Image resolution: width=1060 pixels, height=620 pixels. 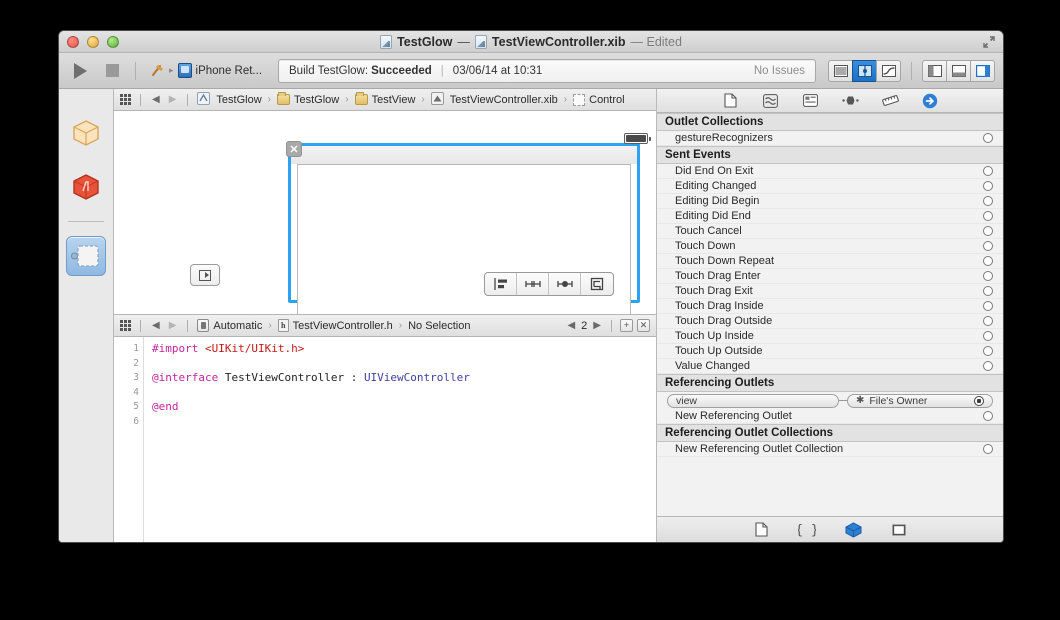 What do you see at coordinates (830, 201) in the screenshot?
I see `connection-row: Editing Did Begin` at bounding box center [830, 201].